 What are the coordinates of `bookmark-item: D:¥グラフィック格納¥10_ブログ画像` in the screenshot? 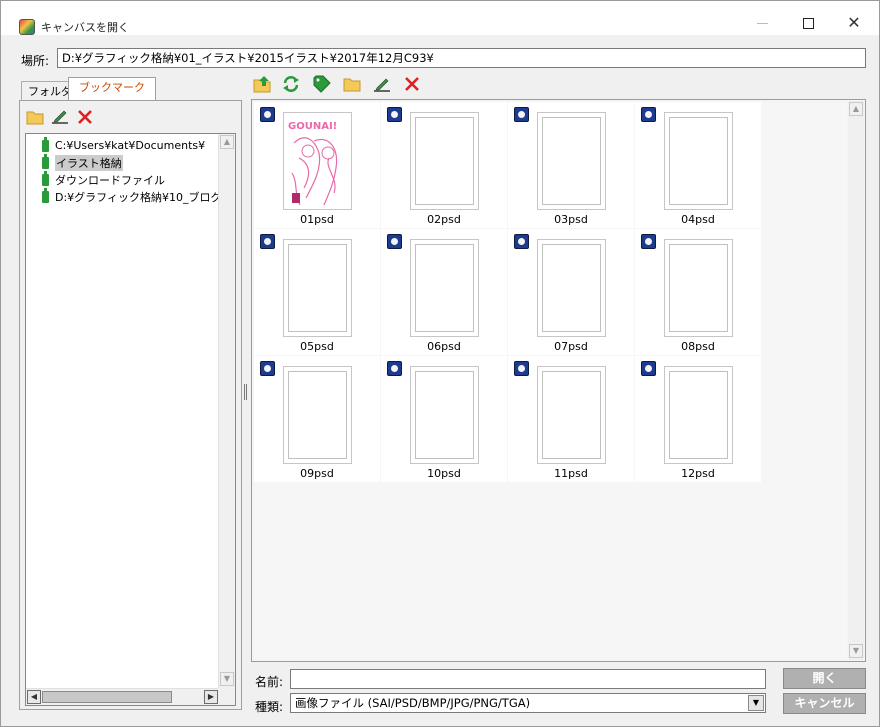 It's located at (139, 196).